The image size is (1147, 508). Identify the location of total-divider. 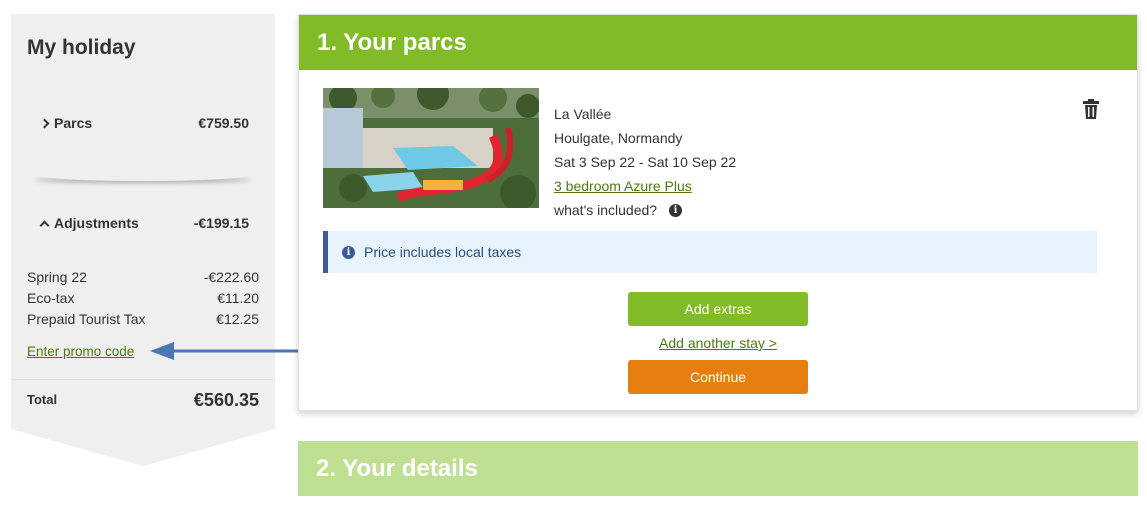
(143, 379).